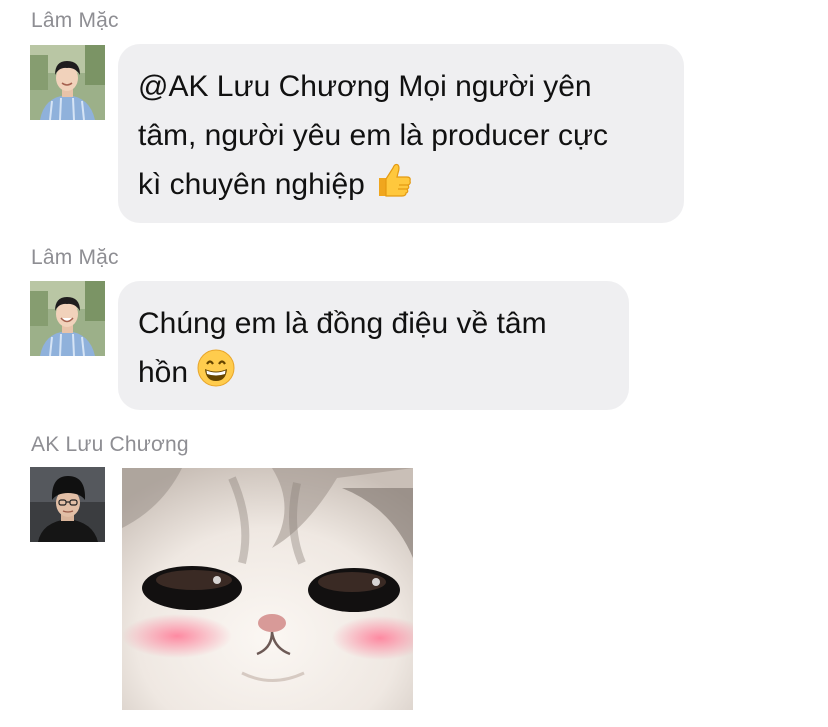 The height and width of the screenshot is (727, 828). I want to click on sender-name: AK Lưu Chương, so click(110, 444).